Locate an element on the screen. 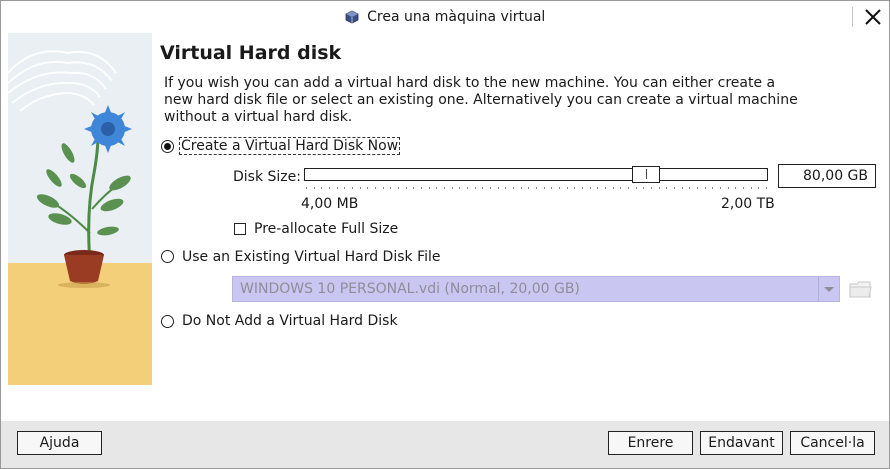 The height and width of the screenshot is (469, 890). title-bar: Crea una màquina virtual is located at coordinates (445, 17).